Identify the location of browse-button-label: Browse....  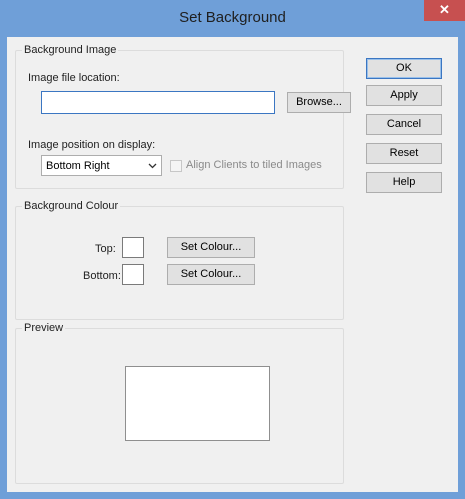
(319, 102).